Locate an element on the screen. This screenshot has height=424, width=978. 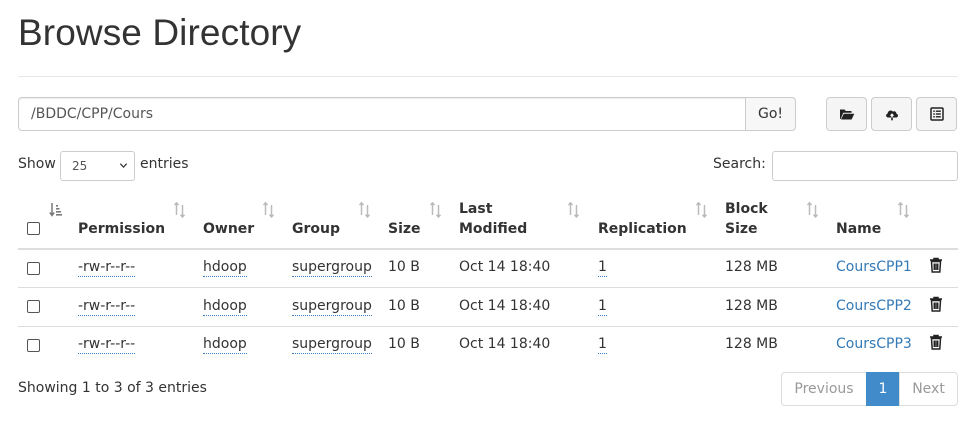
cut-paste-button is located at coordinates (936, 114).